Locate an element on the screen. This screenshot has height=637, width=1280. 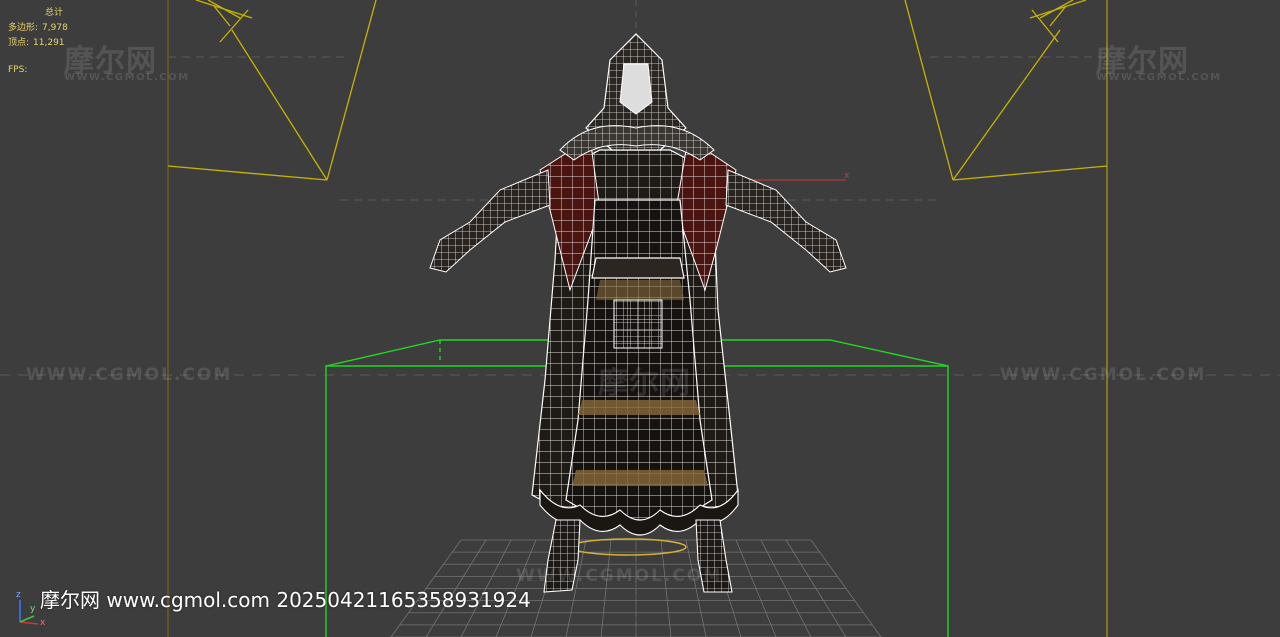
watermark-url-right: WWW.CGMOL.COM is located at coordinates (1159, 77).